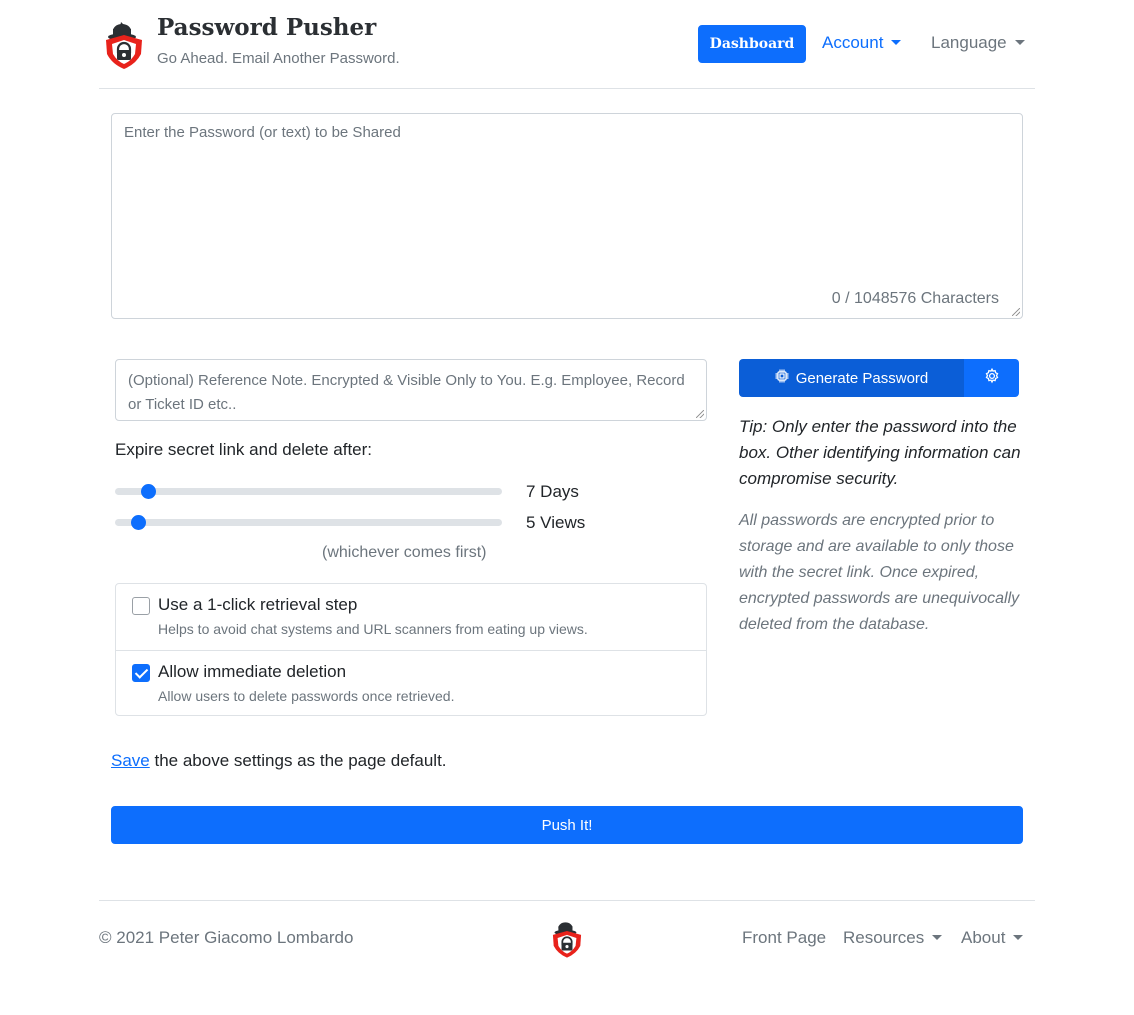 Image resolution: width=1134 pixels, height=1015 pixels. Describe the element at coordinates (226, 937) in the screenshot. I see `copyright: © 2021 Peter Giacomo Lombardo` at that location.